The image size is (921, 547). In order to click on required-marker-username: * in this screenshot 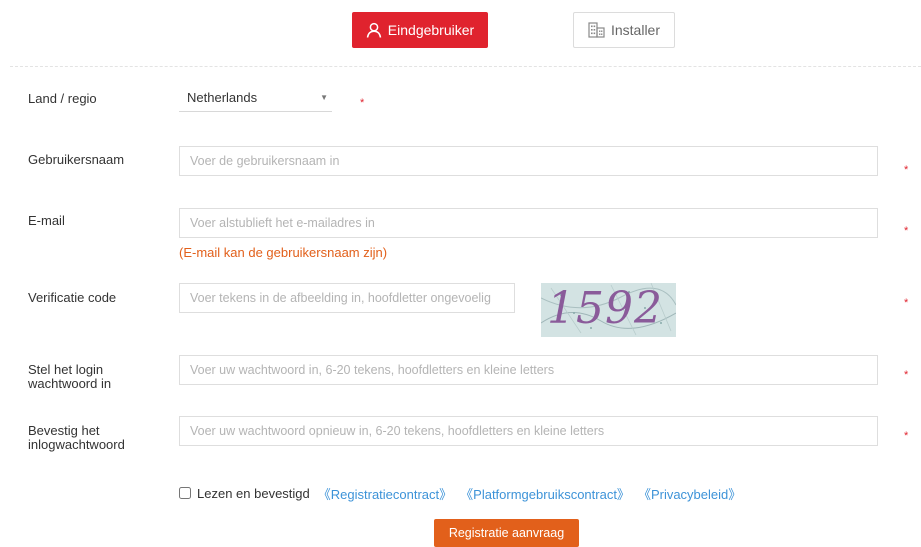, I will do `click(906, 170)`.